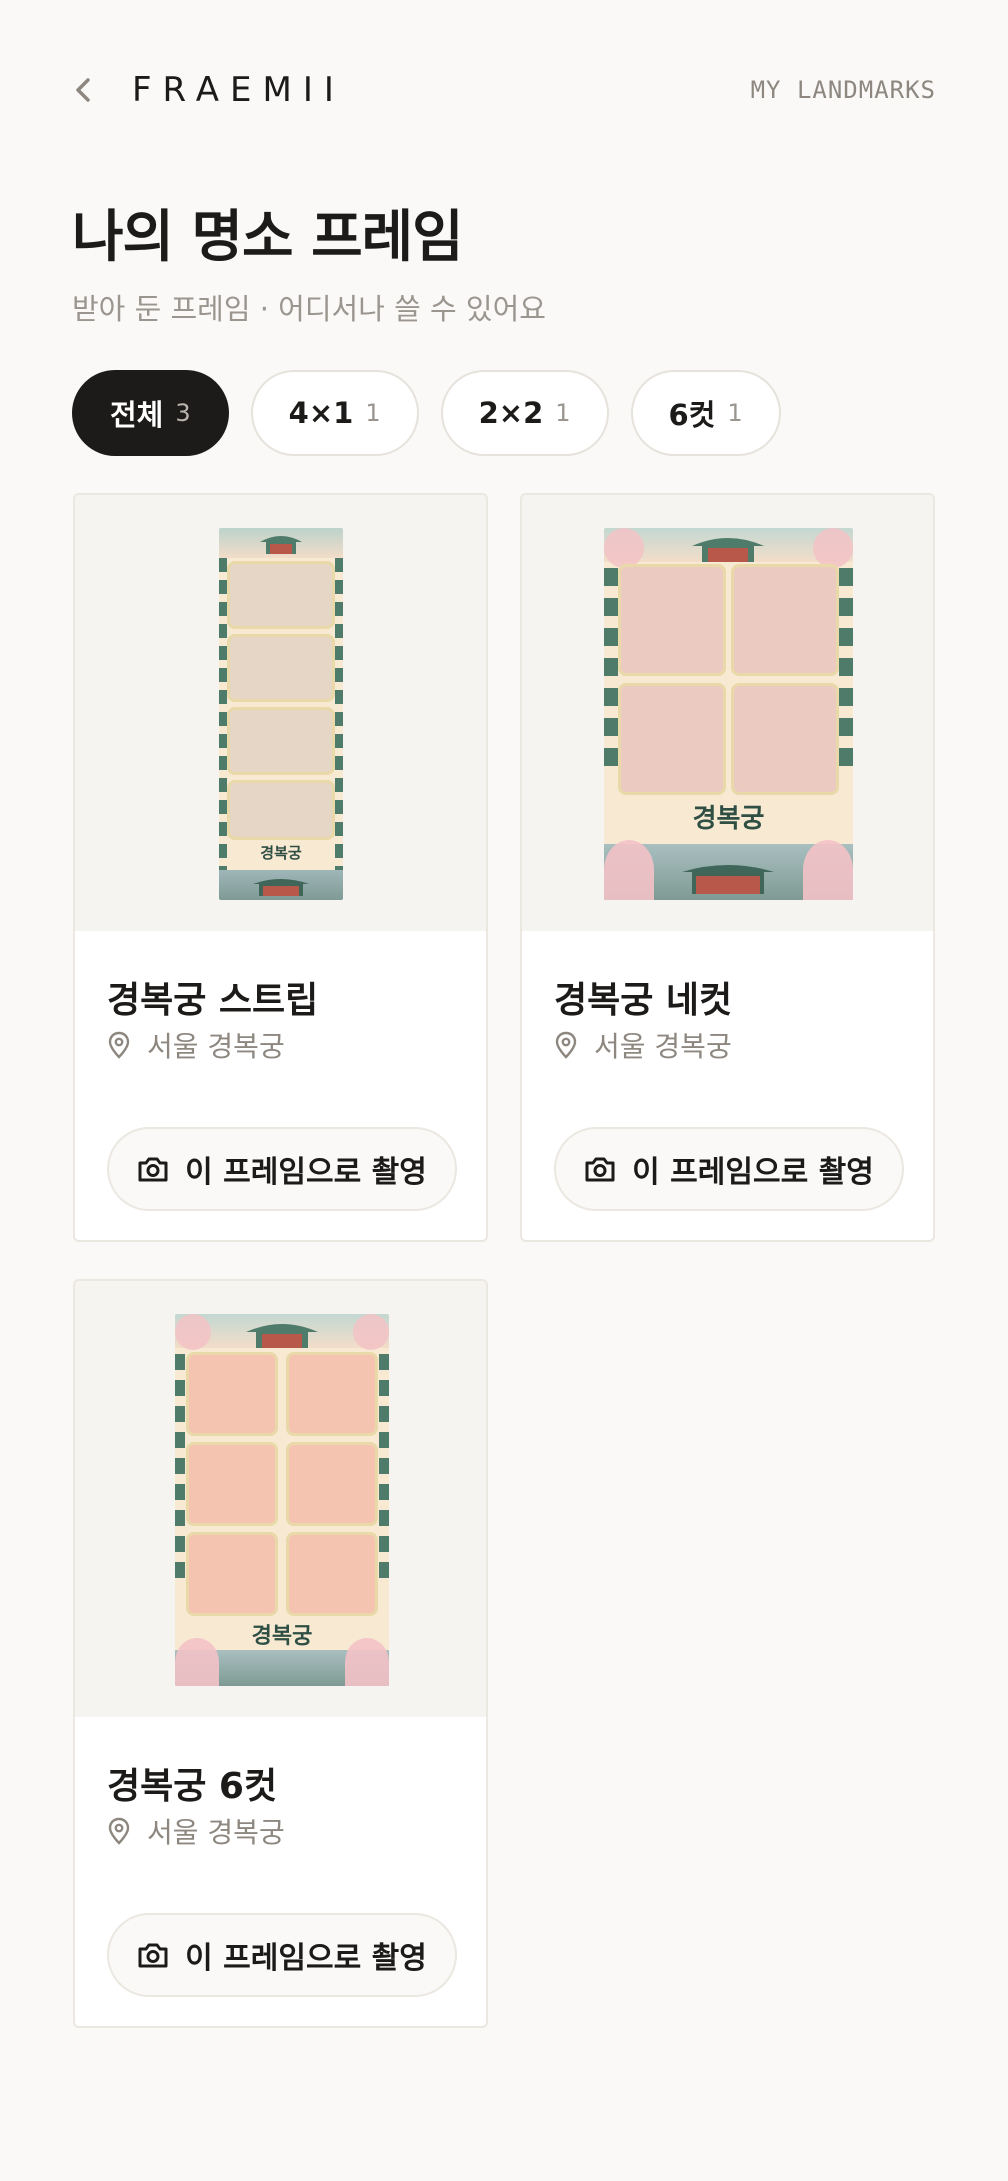  What do you see at coordinates (309, 309) in the screenshot?
I see `page-subtitle: 받아 둔 프레임 · 어디서나 쓸 수 있어요` at bounding box center [309, 309].